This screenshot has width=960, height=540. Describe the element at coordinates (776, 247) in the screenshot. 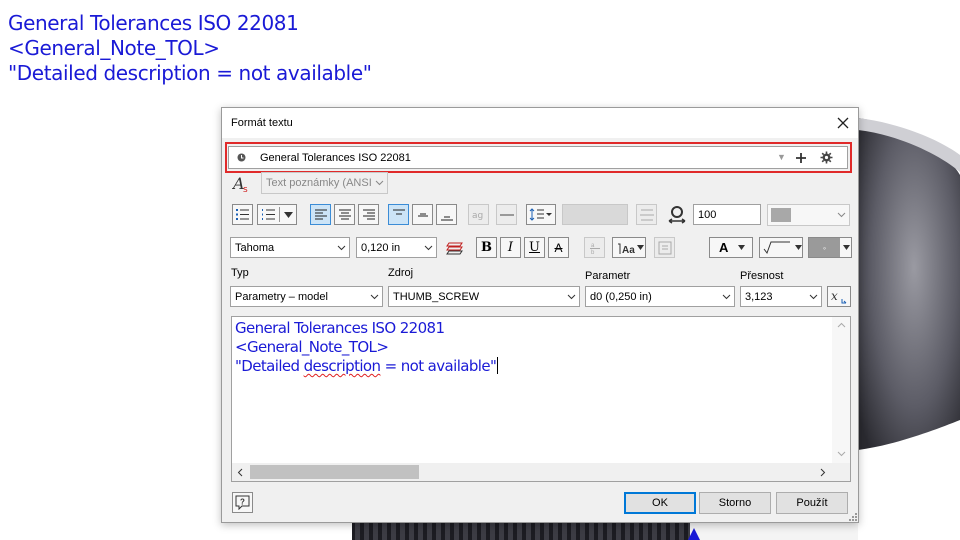

I see `leader-line-icon` at that location.